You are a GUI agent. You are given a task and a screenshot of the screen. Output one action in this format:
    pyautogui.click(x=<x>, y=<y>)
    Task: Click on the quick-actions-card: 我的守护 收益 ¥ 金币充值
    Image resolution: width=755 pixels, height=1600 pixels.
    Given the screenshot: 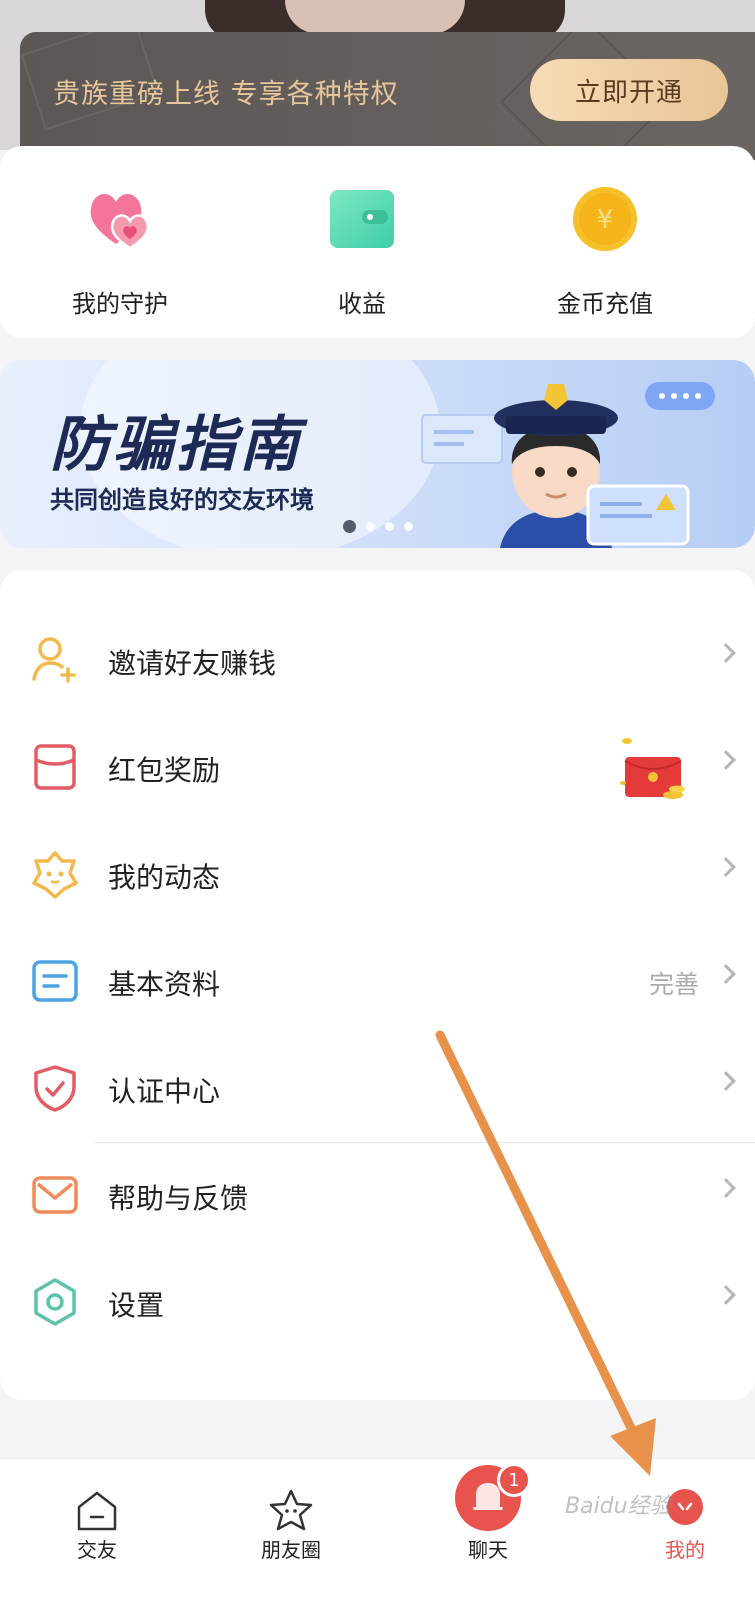 What is the action you would take?
    pyautogui.click(x=377, y=242)
    